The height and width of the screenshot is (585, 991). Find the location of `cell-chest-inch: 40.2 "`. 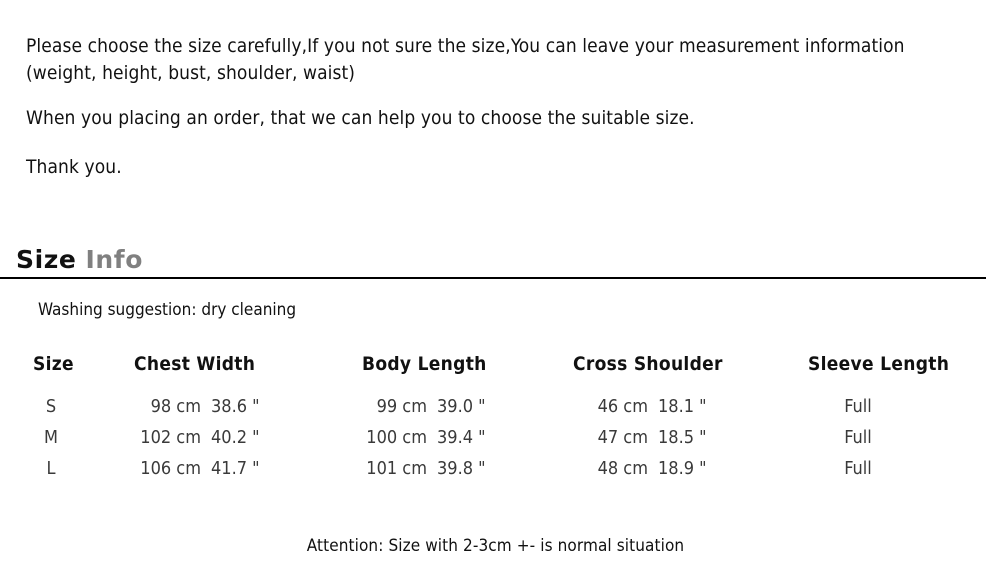

cell-chest-inch: 40.2 " is located at coordinates (235, 437).